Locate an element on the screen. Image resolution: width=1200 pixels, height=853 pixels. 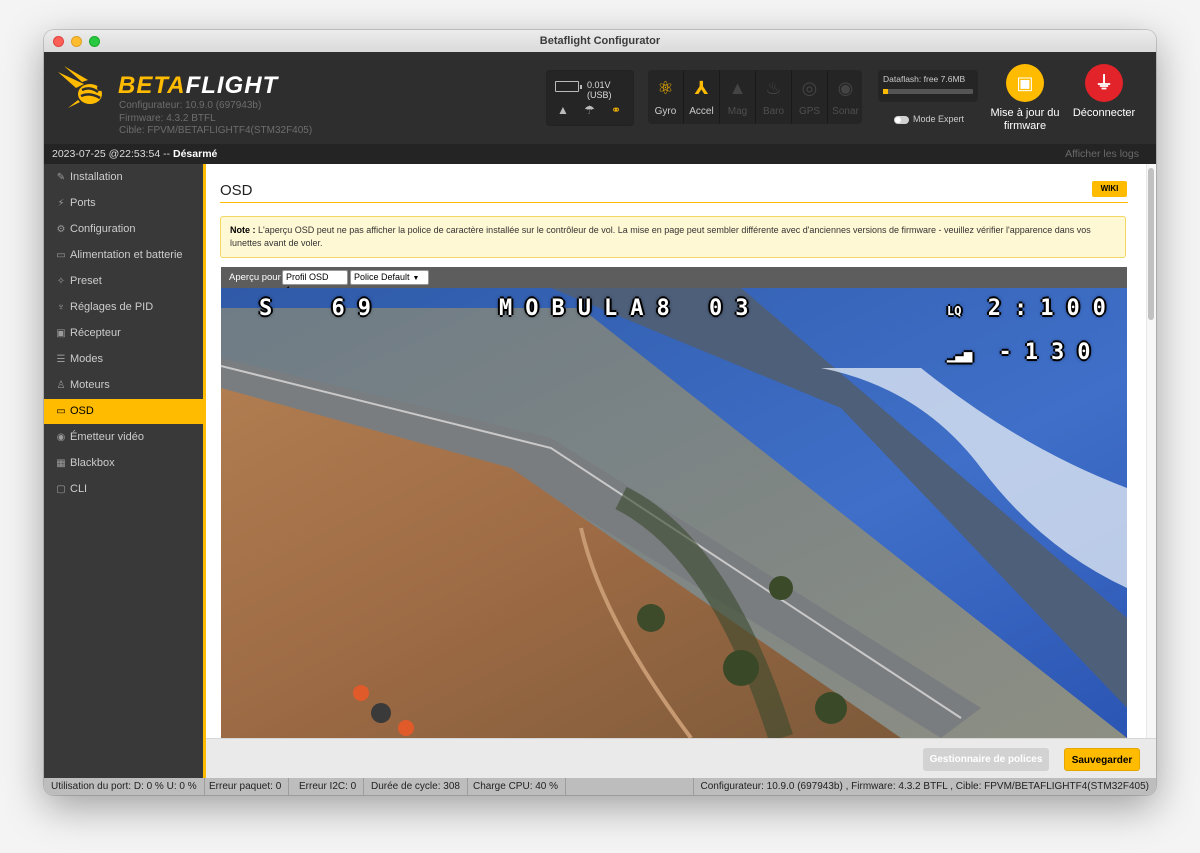
expert-mode-toggle: Mode Expert is located at coordinates (929, 119).